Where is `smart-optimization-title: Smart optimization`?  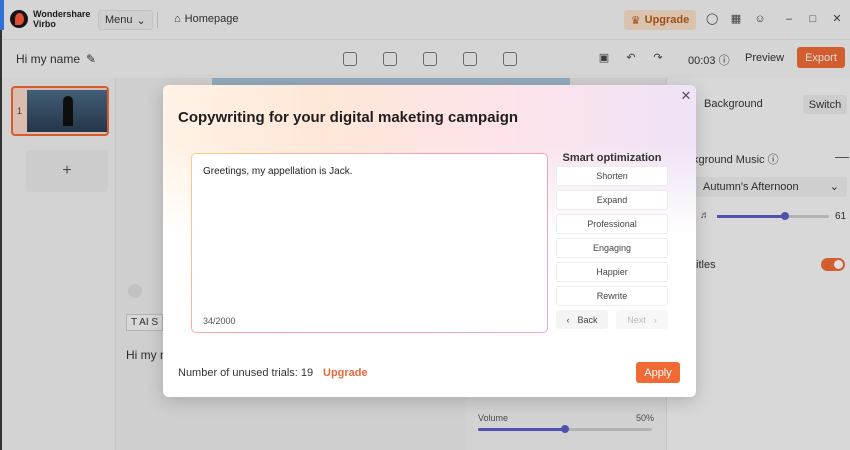 smart-optimization-title: Smart optimization is located at coordinates (612, 158).